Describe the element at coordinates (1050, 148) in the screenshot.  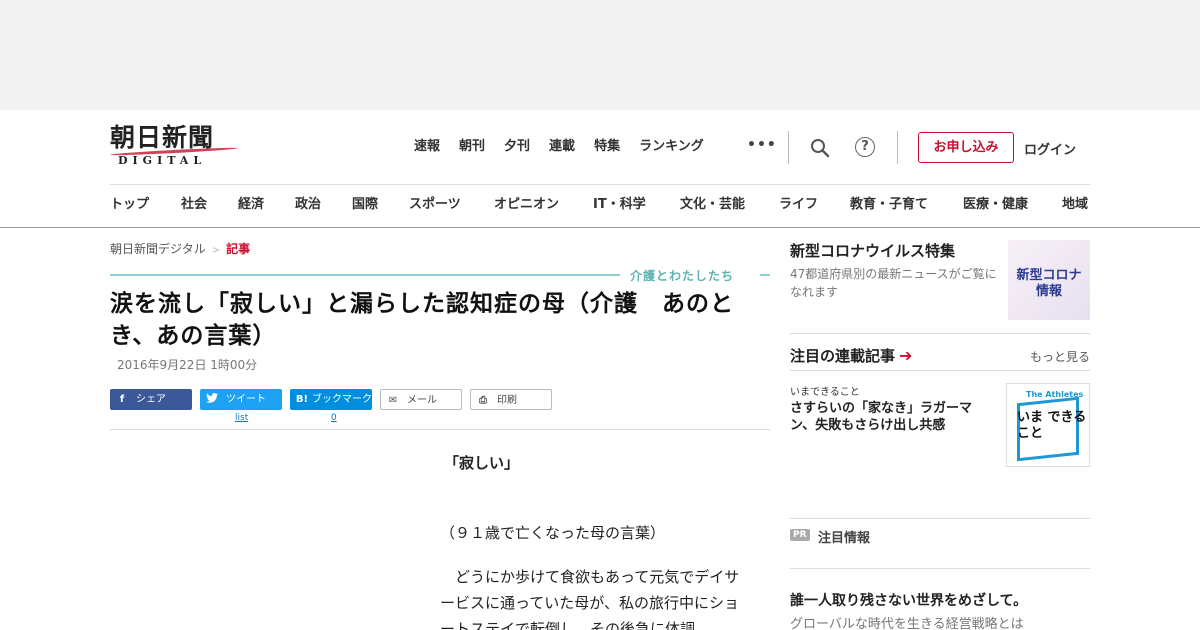
I see `login-link: ログイン` at that location.